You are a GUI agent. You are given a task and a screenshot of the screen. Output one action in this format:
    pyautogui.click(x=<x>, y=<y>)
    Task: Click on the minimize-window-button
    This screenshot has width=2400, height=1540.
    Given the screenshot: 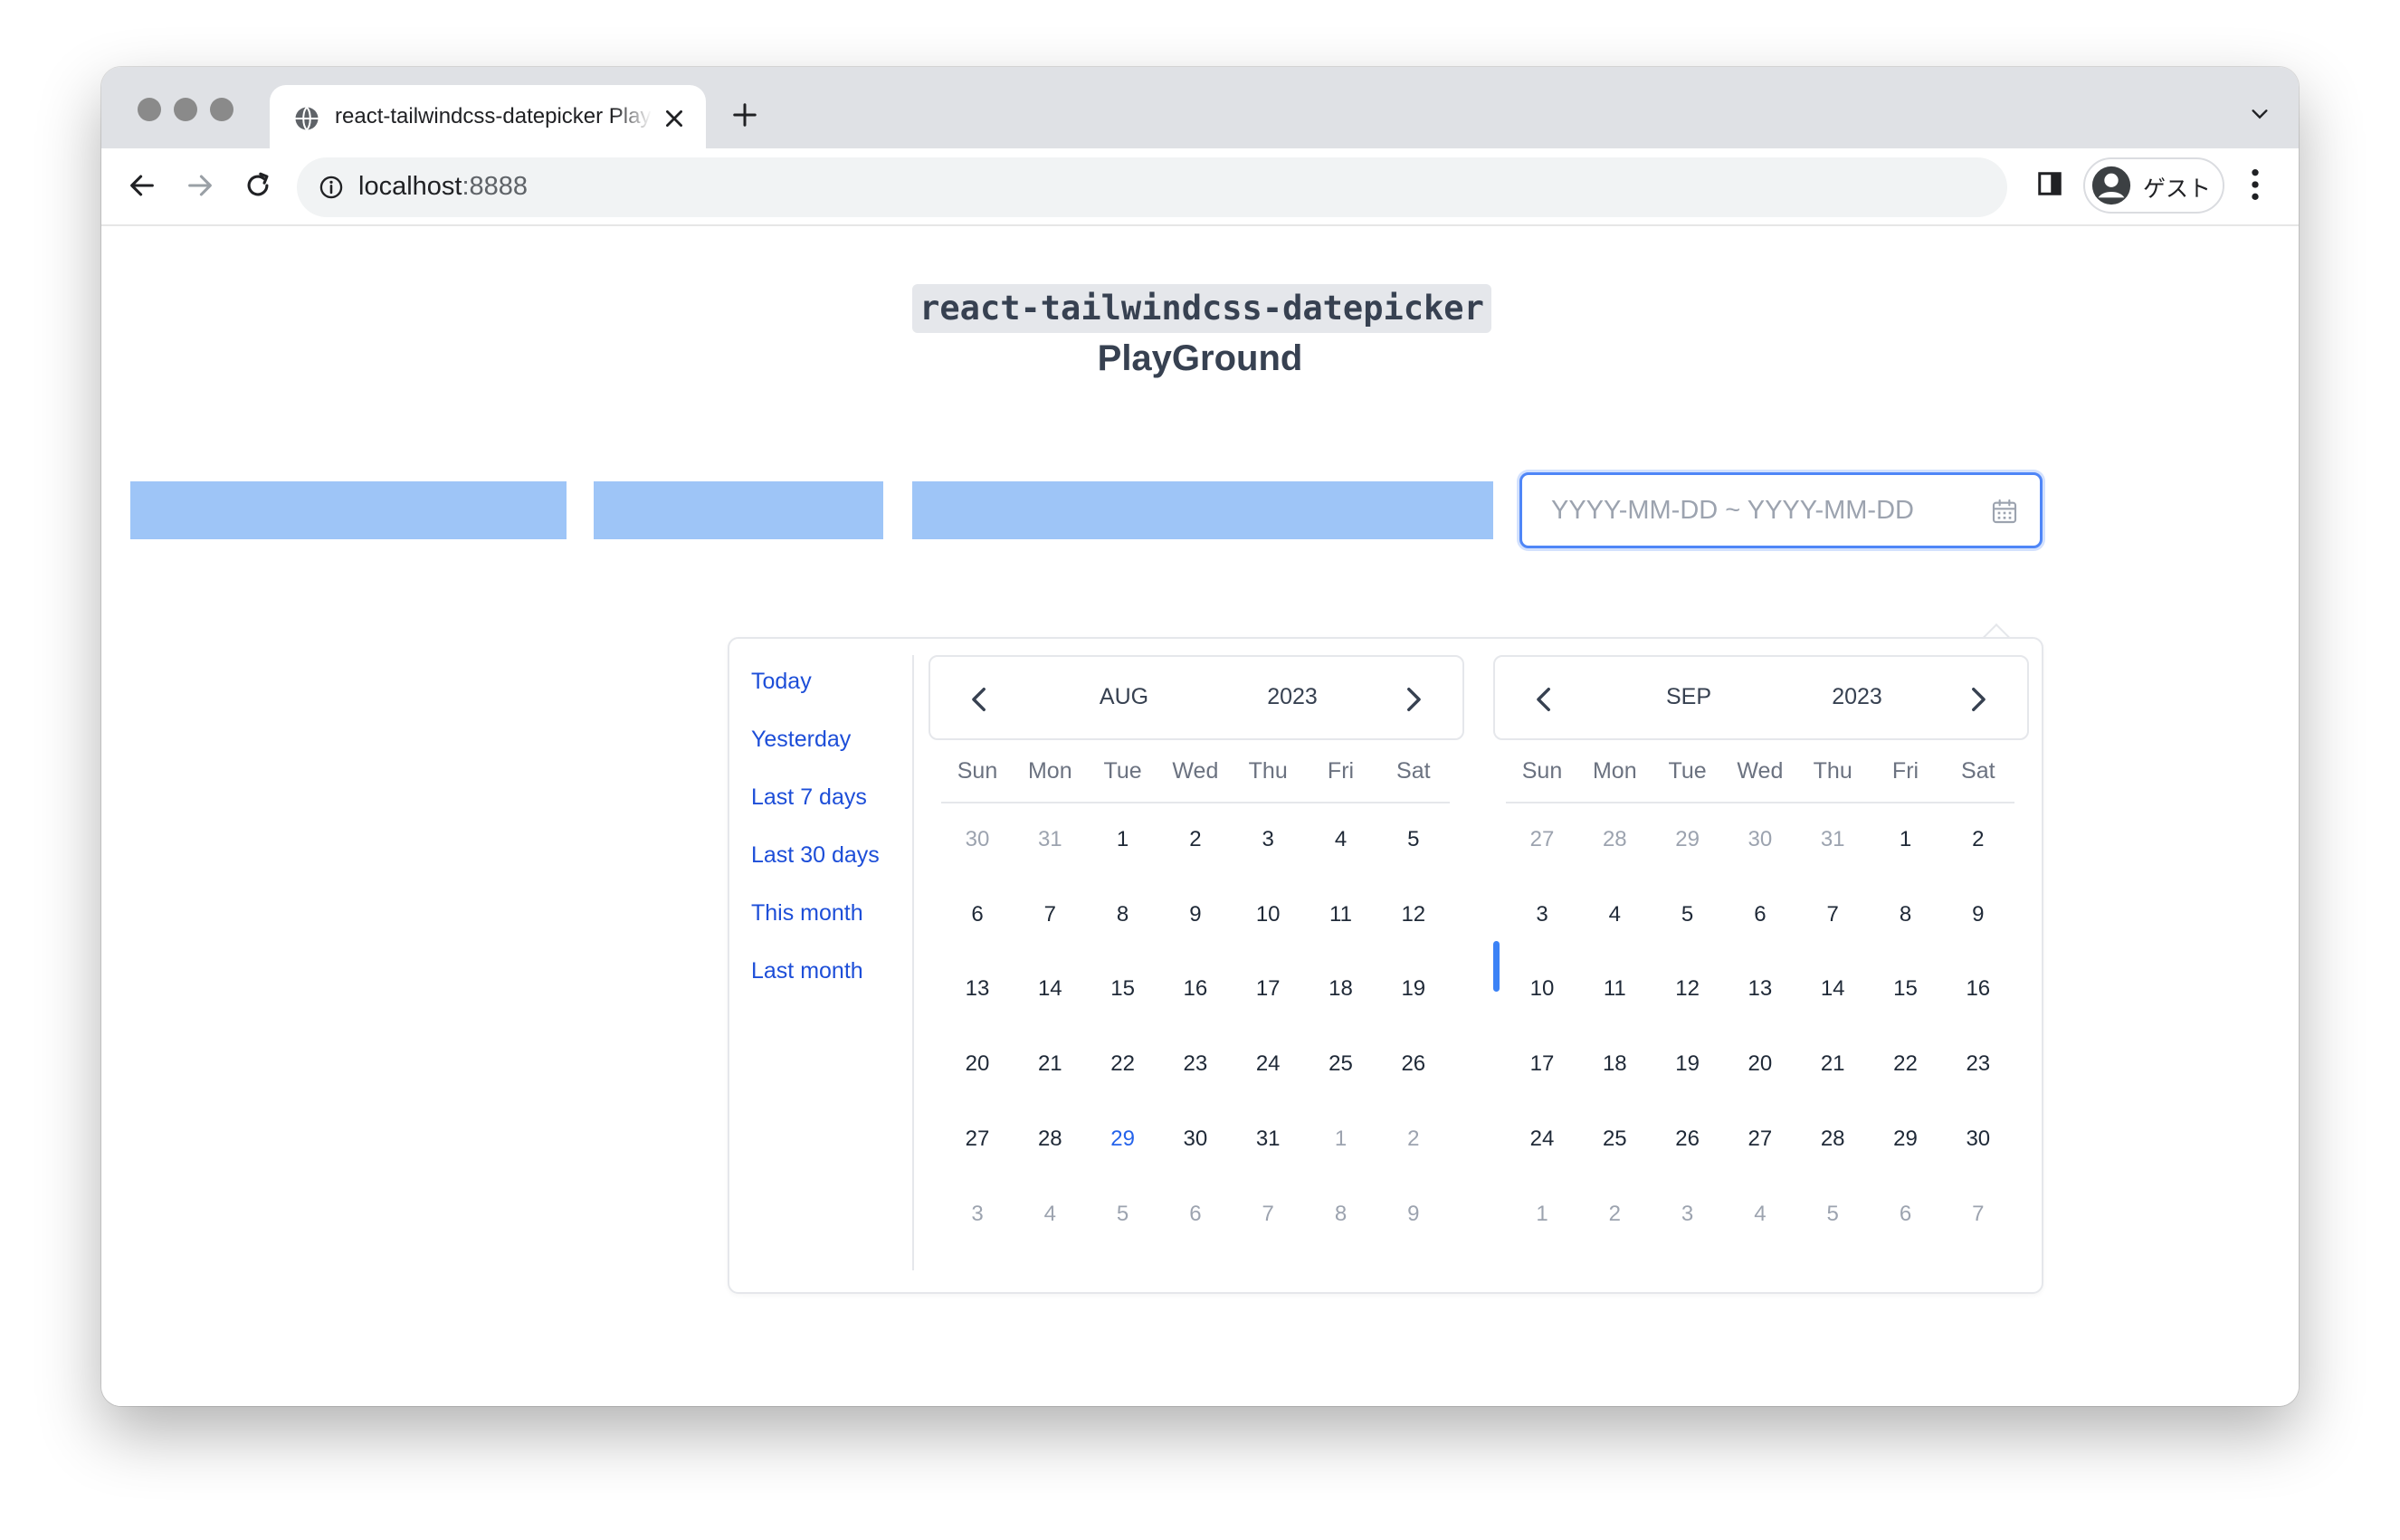 What is the action you would take?
    pyautogui.click(x=185, y=110)
    